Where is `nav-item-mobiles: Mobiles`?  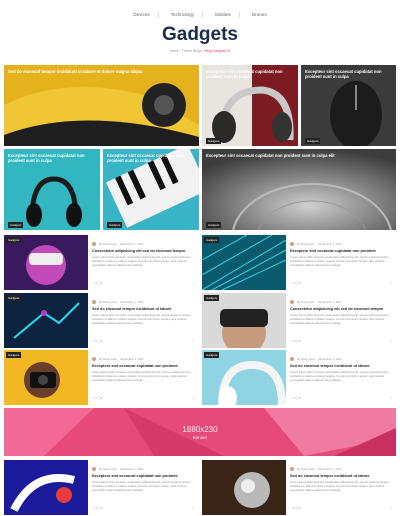
nav-item-mobiles: Mobiles is located at coordinates (223, 15).